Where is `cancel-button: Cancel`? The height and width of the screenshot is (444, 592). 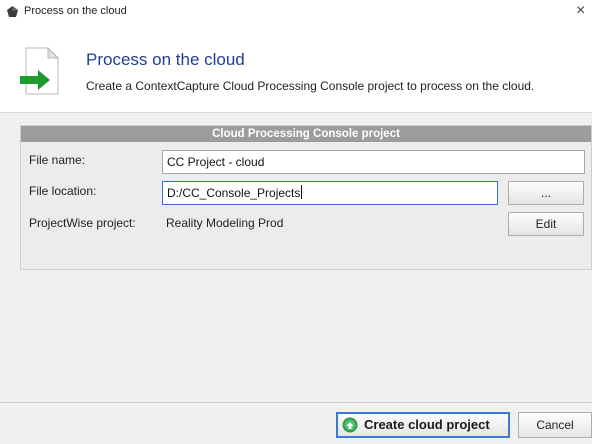
cancel-button: Cancel is located at coordinates (555, 425).